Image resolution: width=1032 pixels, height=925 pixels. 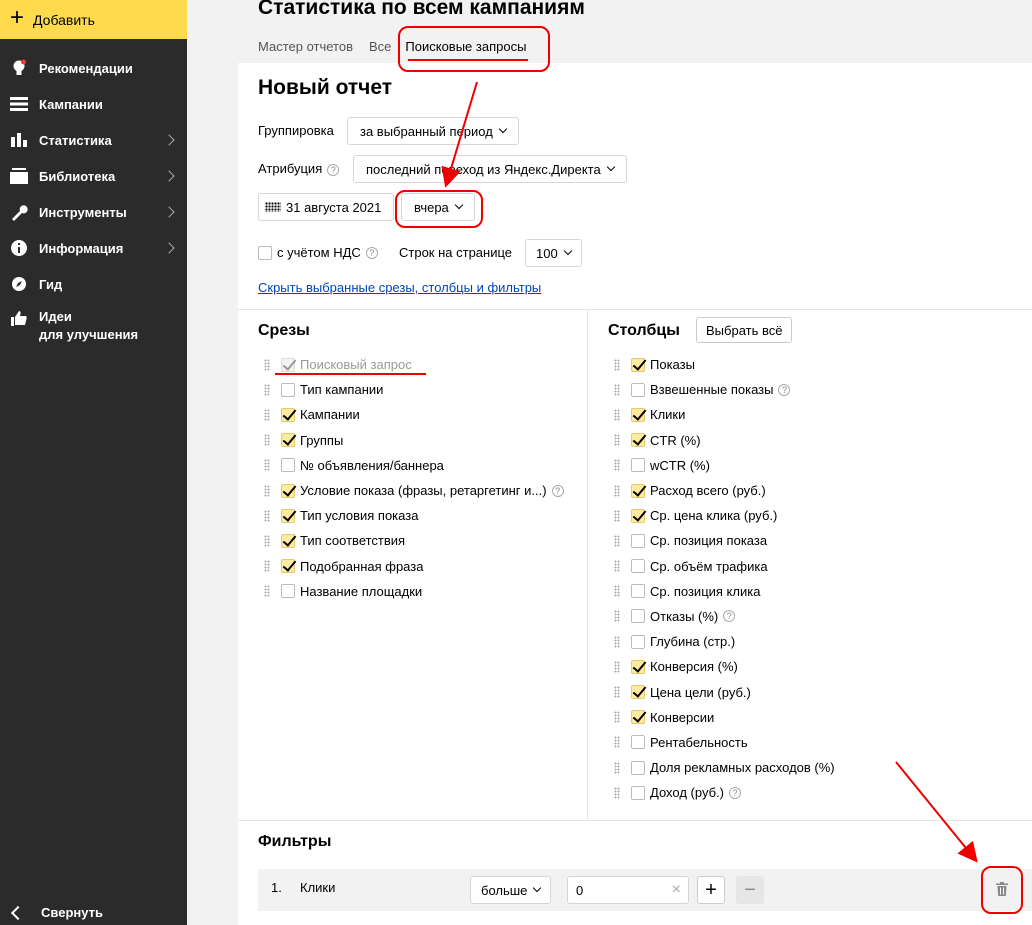 I want to click on select-all-button: Выбрать всё, so click(x=744, y=330).